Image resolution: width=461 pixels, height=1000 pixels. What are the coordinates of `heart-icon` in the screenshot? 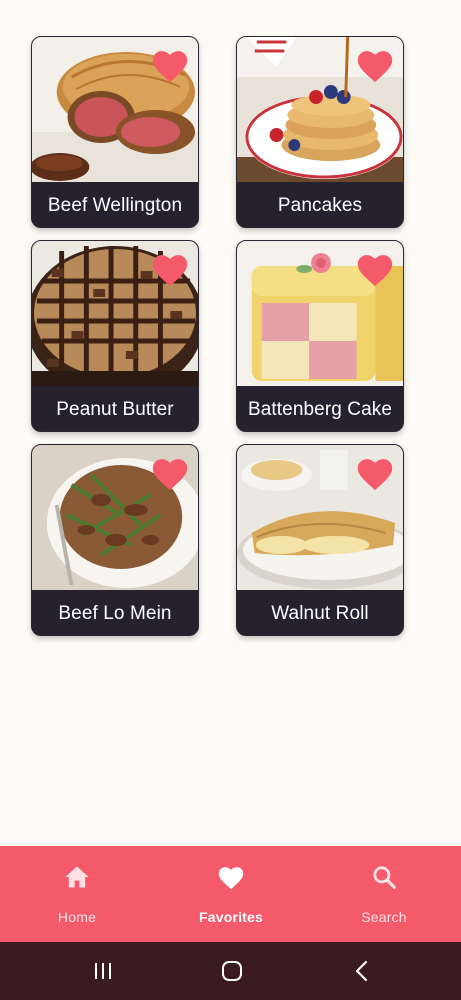 It's located at (231, 877).